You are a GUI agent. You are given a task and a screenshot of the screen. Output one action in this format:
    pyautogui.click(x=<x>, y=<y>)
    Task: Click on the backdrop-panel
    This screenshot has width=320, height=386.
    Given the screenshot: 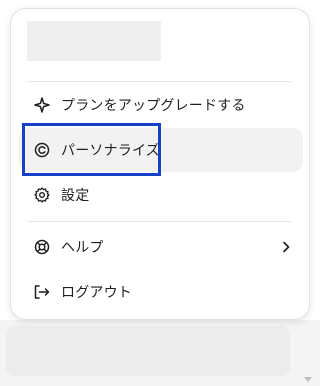 What is the action you would take?
    pyautogui.click(x=148, y=351)
    